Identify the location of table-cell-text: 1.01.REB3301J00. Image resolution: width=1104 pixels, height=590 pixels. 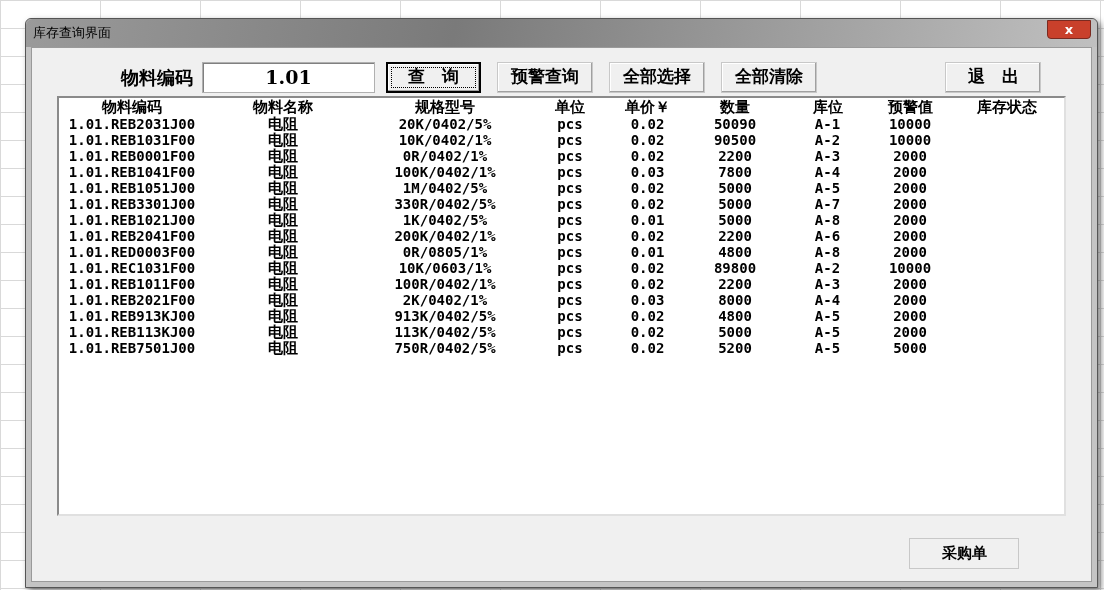
(132, 204).